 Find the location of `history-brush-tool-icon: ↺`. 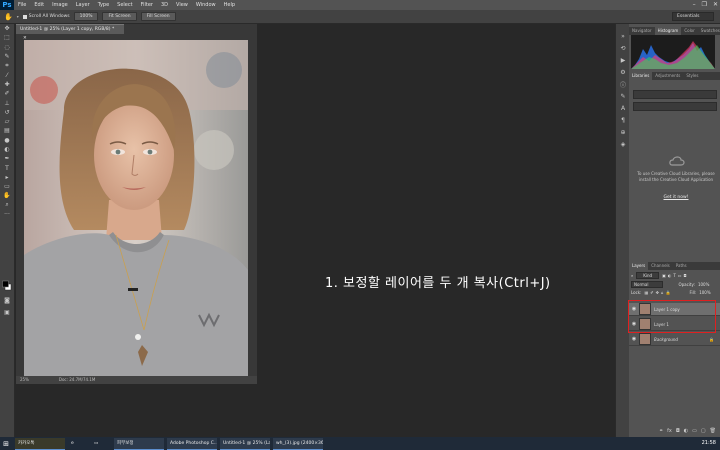

history-brush-tool-icon: ↺ is located at coordinates (7, 112).